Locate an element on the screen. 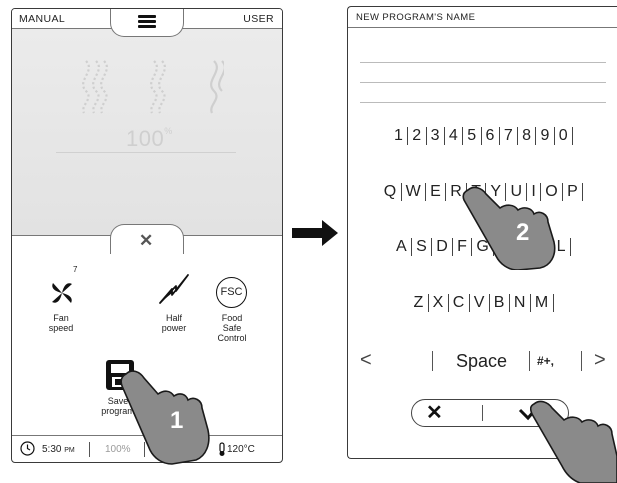 The width and height of the screenshot is (617, 483). steam-icon is located at coordinates (153, 87).